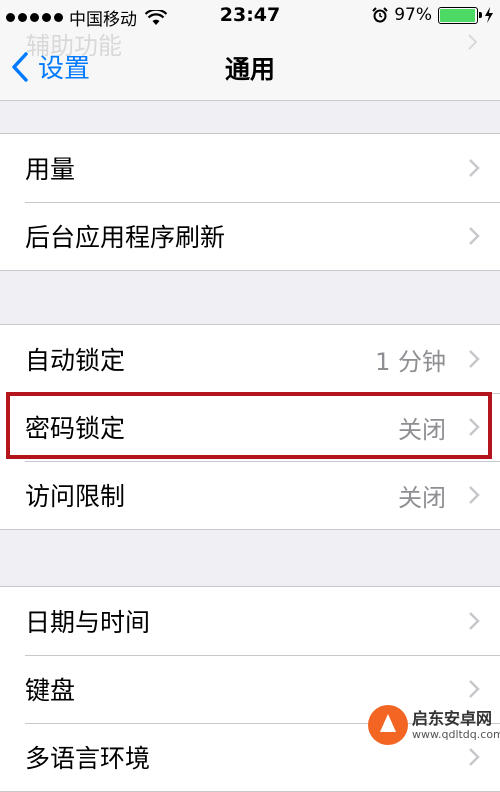  Describe the element at coordinates (125, 237) in the screenshot. I see `row-label: 后台应用程序刷新` at that location.